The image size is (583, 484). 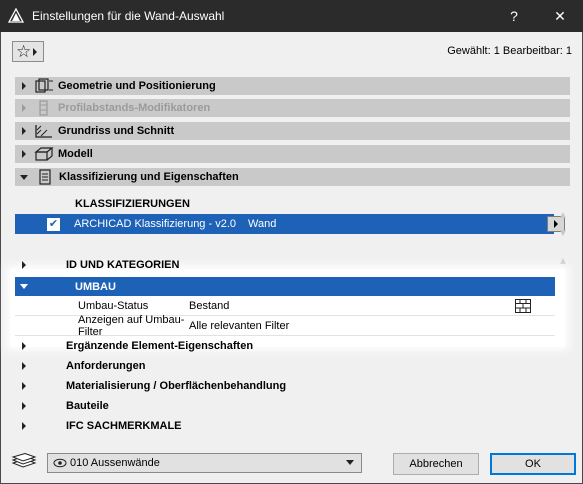 I want to click on classifications-heading: KLASSIFIZIERUNGEN, so click(x=132, y=204).